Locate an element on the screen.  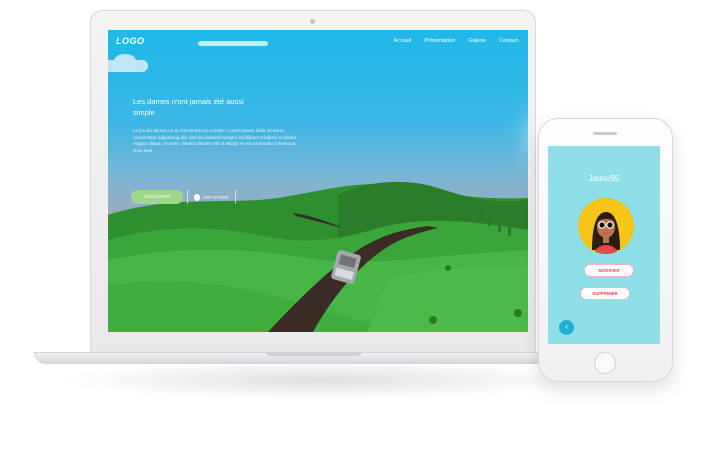
site-logo: LOGO is located at coordinates (130, 41).